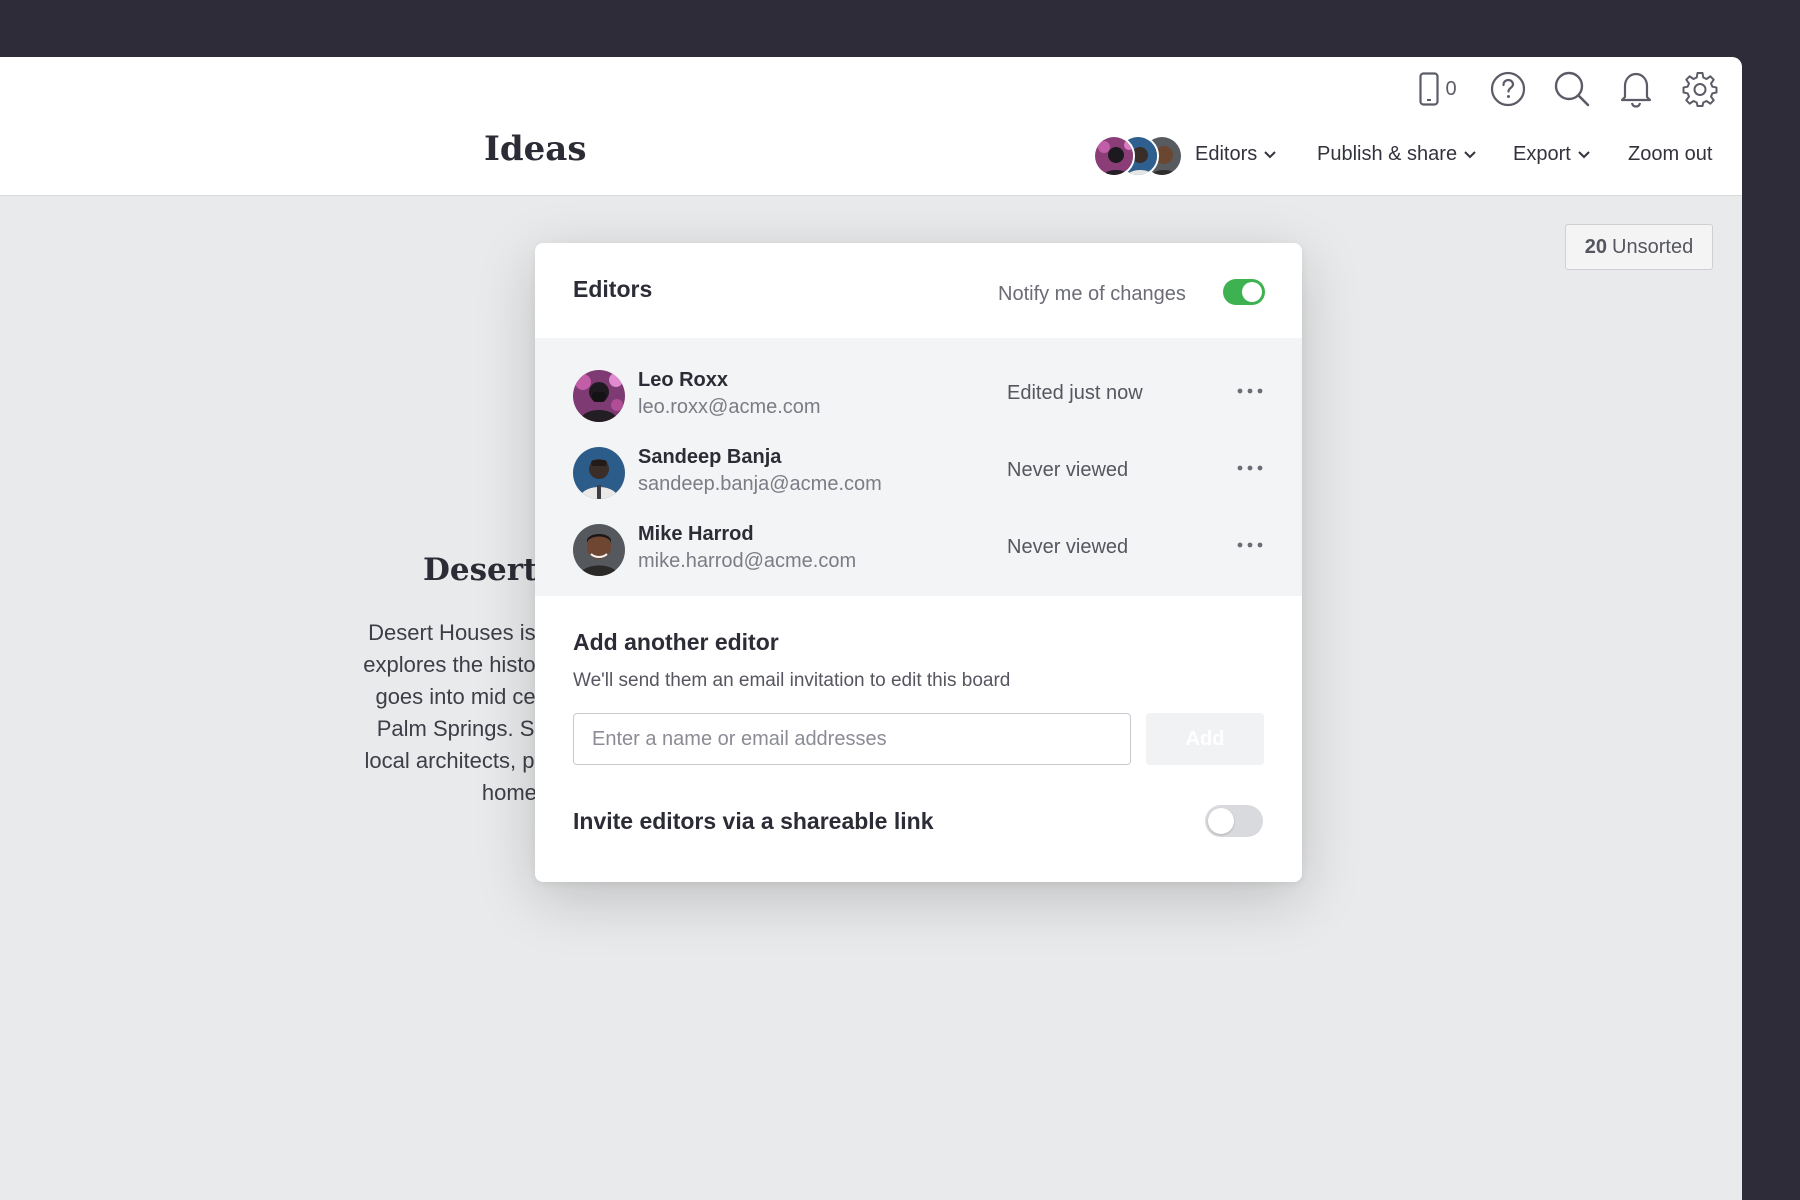 The height and width of the screenshot is (1200, 1800). I want to click on card-body-line: goes into mid cent, so click(464, 696).